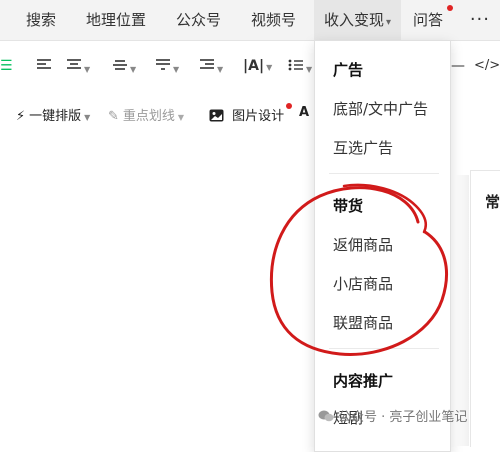  What do you see at coordinates (480, 19) in the screenshot?
I see `more-icon: ···` at bounding box center [480, 19].